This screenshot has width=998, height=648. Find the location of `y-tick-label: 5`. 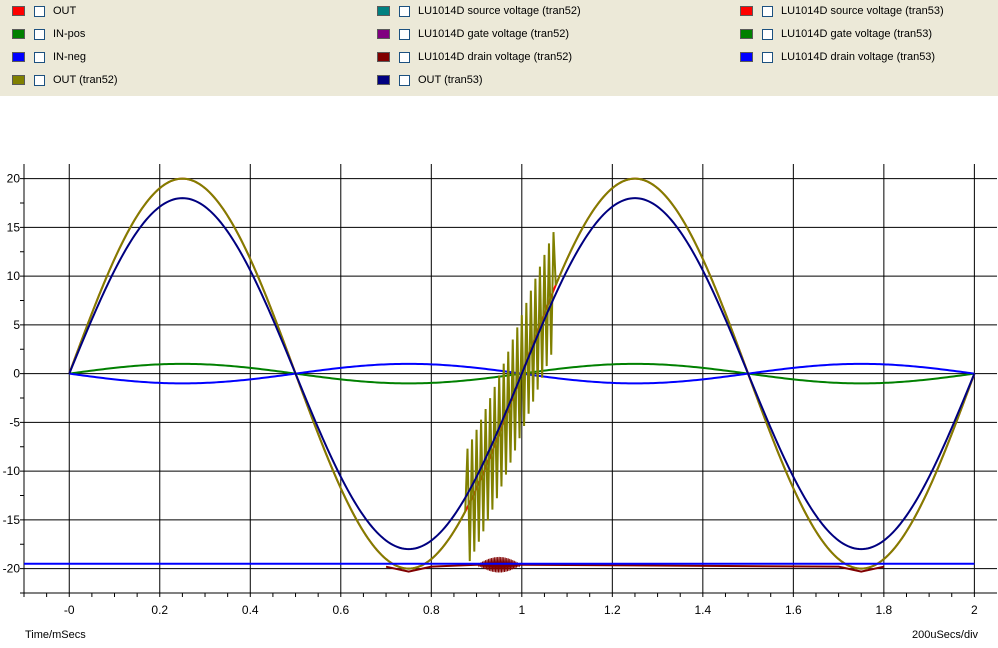

y-tick-label: 5 is located at coordinates (16, 325).